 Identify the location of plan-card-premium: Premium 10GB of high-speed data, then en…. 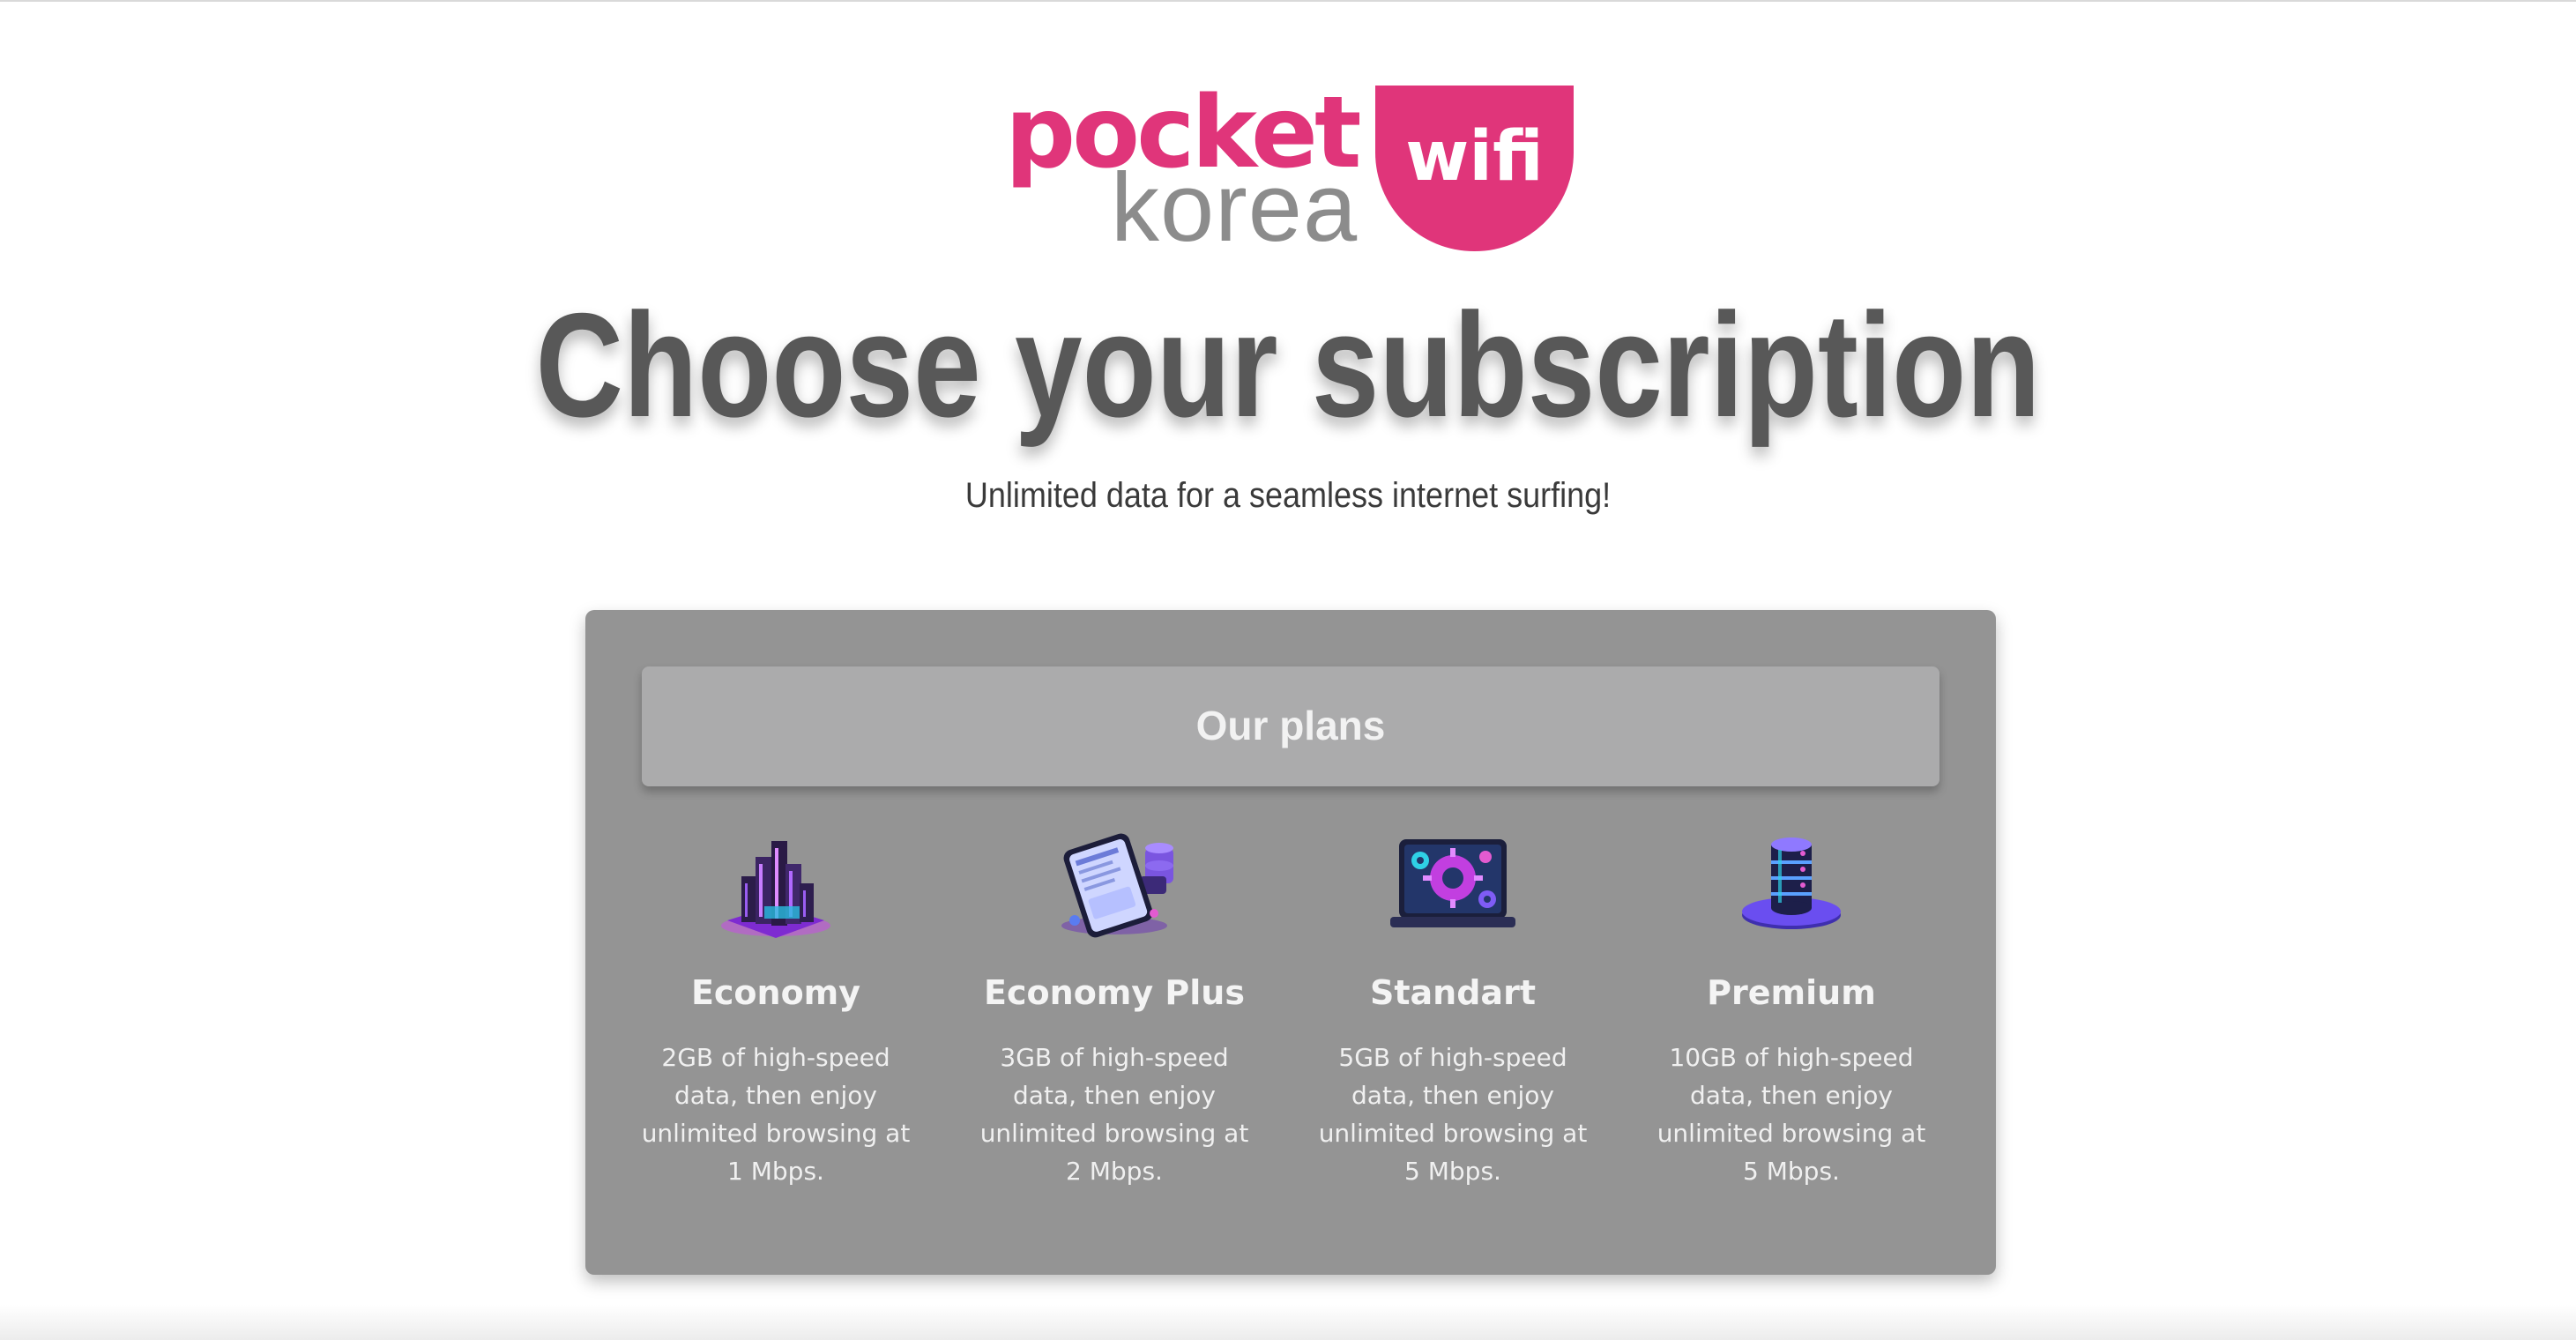
(1791, 1006).